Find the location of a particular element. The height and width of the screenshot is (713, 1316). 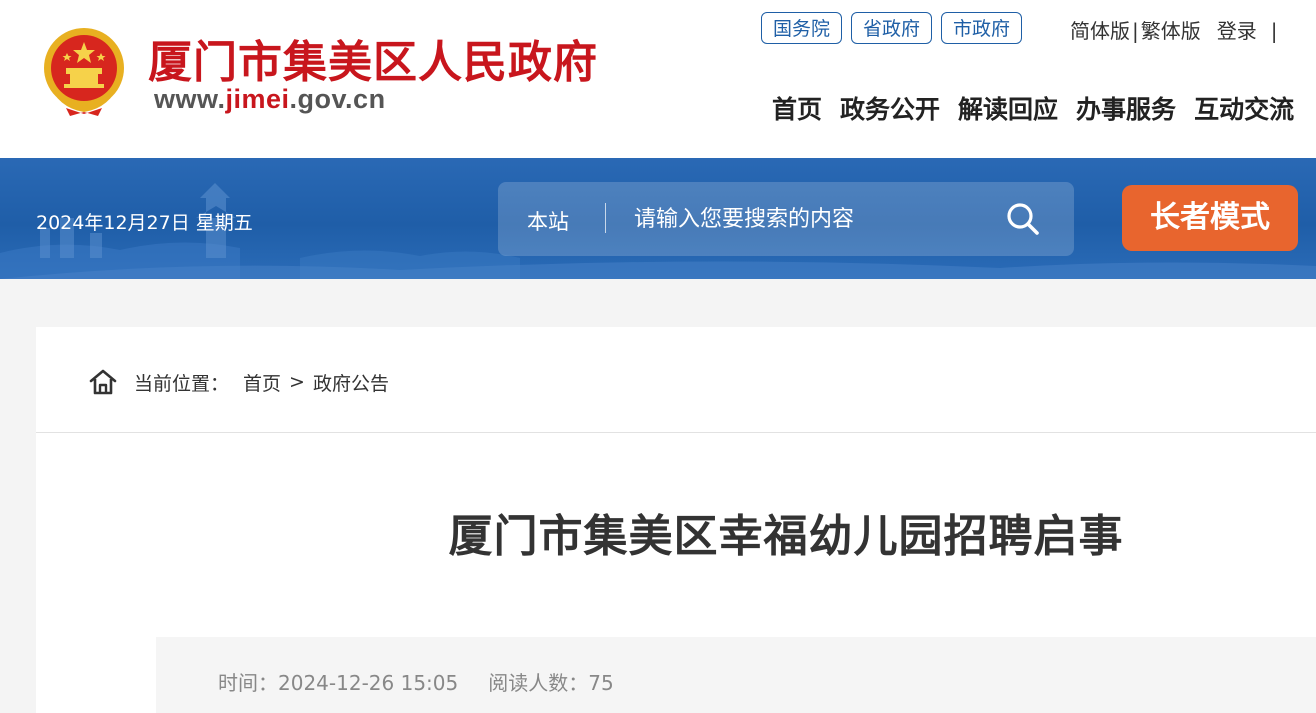

publish-time-label: 时间： is located at coordinates (248, 683).